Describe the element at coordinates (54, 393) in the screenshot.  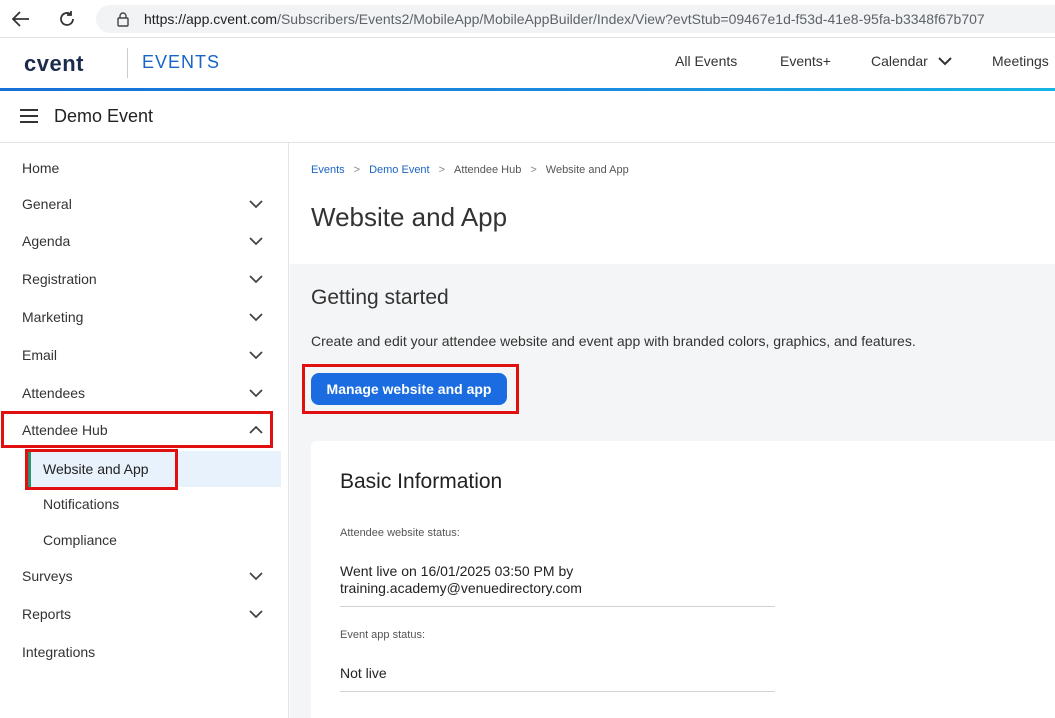
I see `sidebar-item-label: Attendees` at that location.